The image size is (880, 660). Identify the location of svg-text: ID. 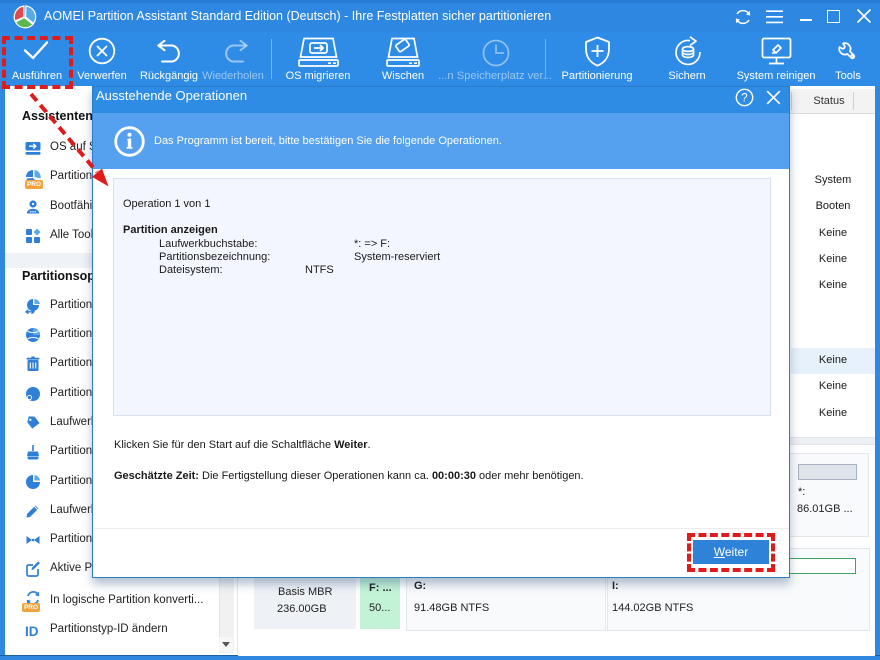
(32, 631).